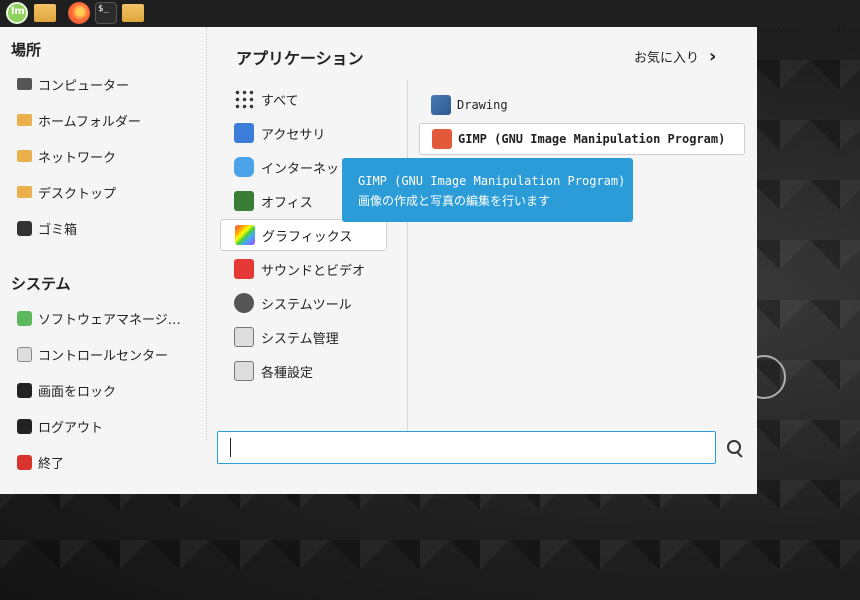  I want to click on preferences-icon, so click(244, 371).